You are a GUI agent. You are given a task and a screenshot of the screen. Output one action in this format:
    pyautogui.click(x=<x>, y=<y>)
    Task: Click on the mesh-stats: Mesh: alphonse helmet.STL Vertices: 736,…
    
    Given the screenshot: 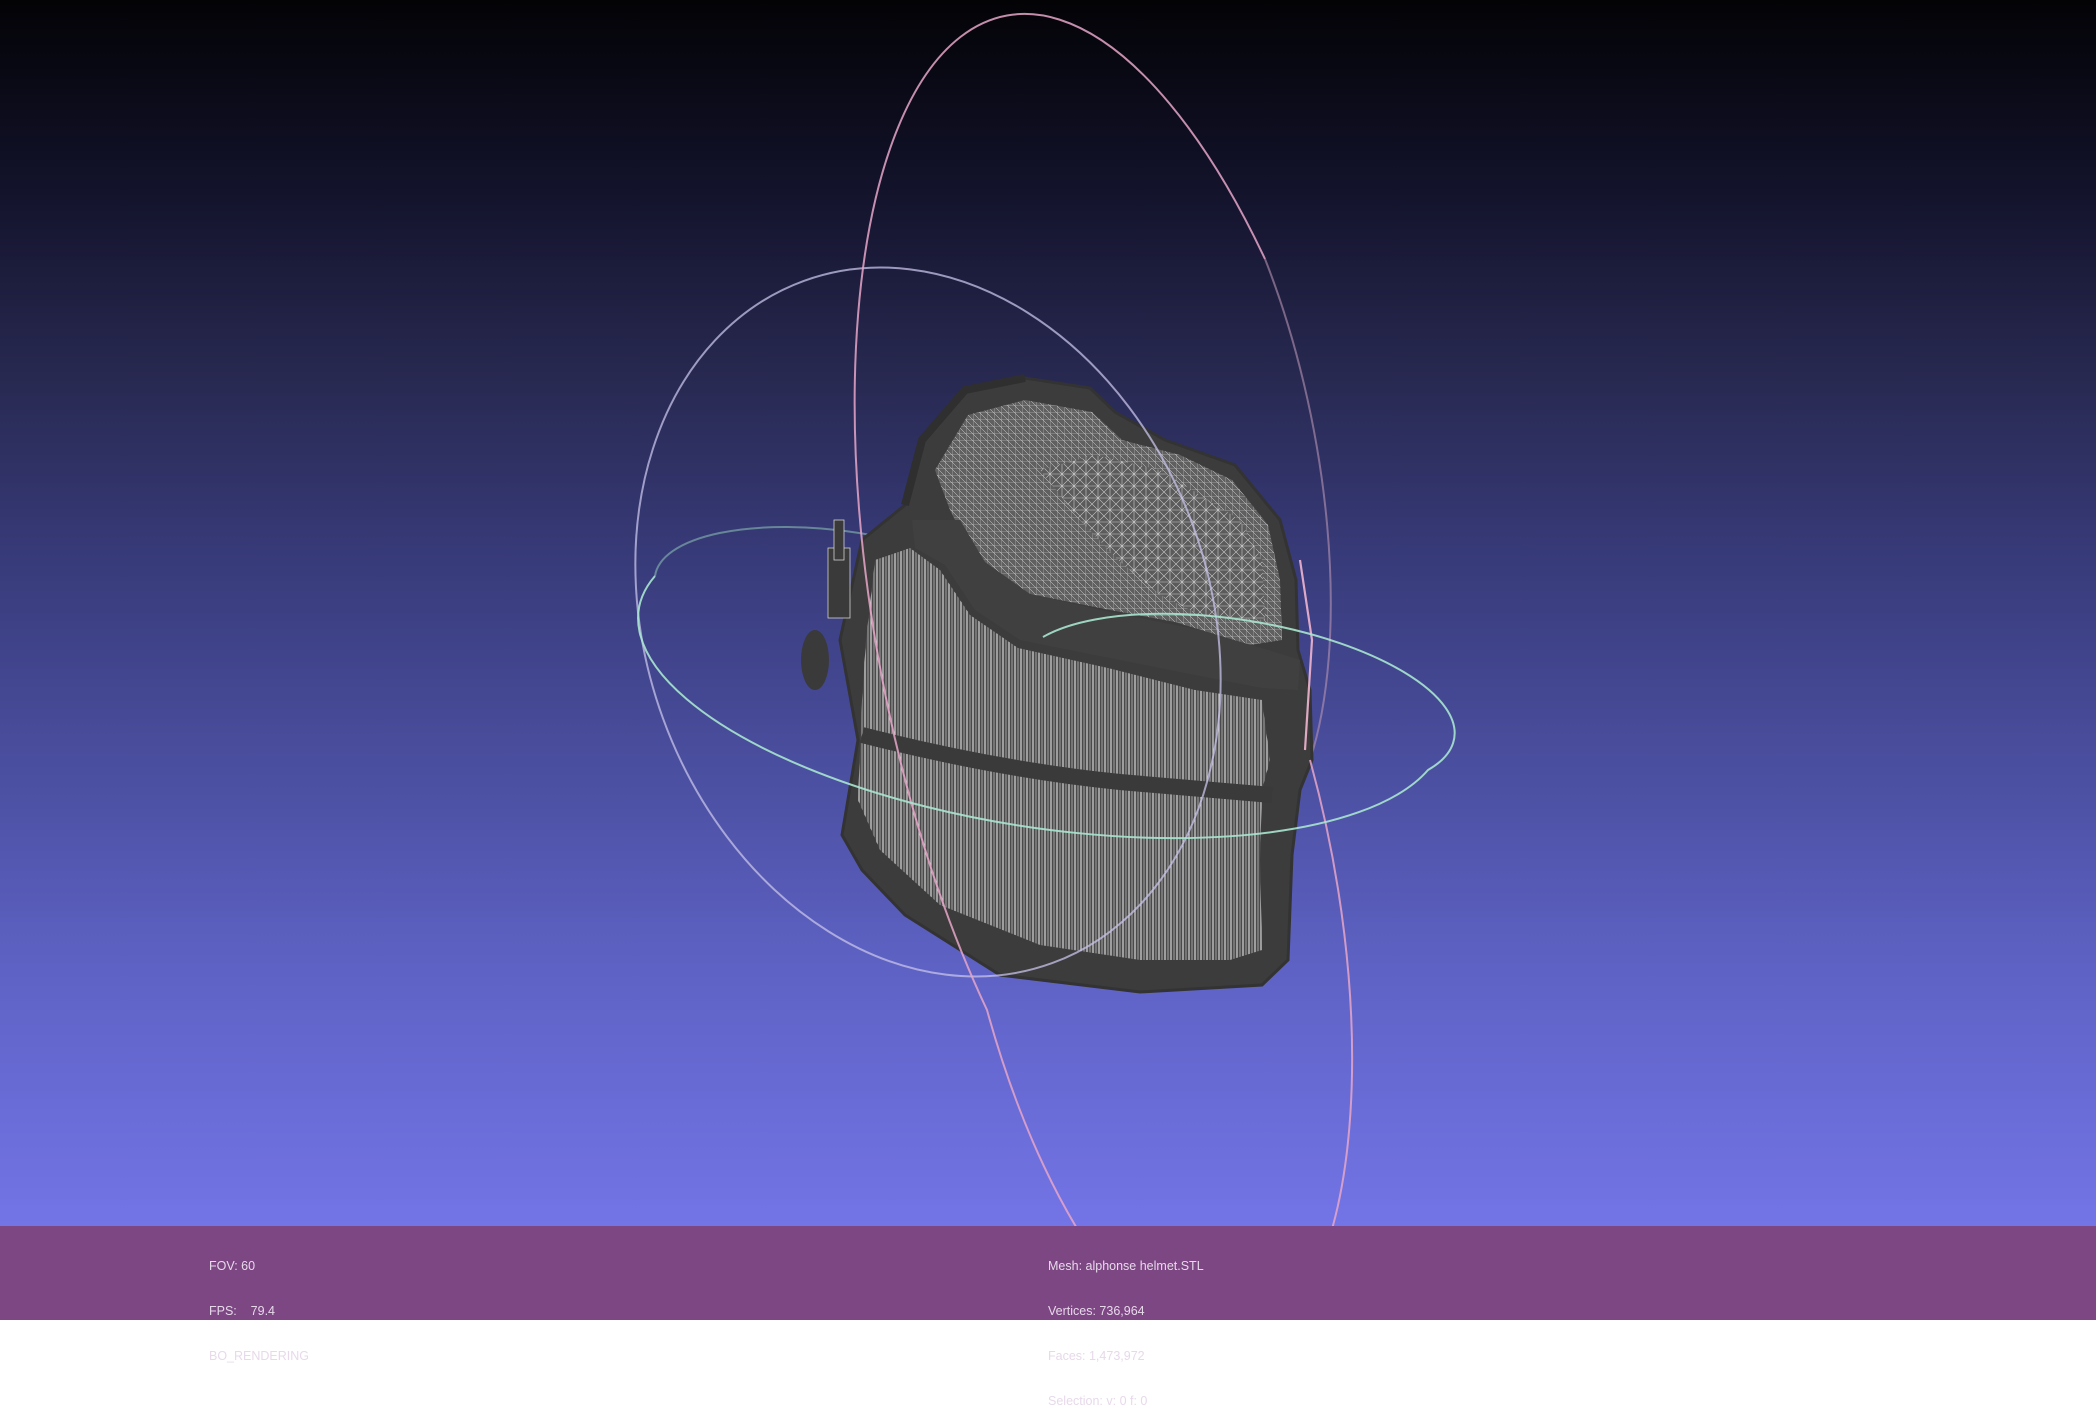 What is the action you would take?
    pyautogui.click(x=1126, y=1326)
    